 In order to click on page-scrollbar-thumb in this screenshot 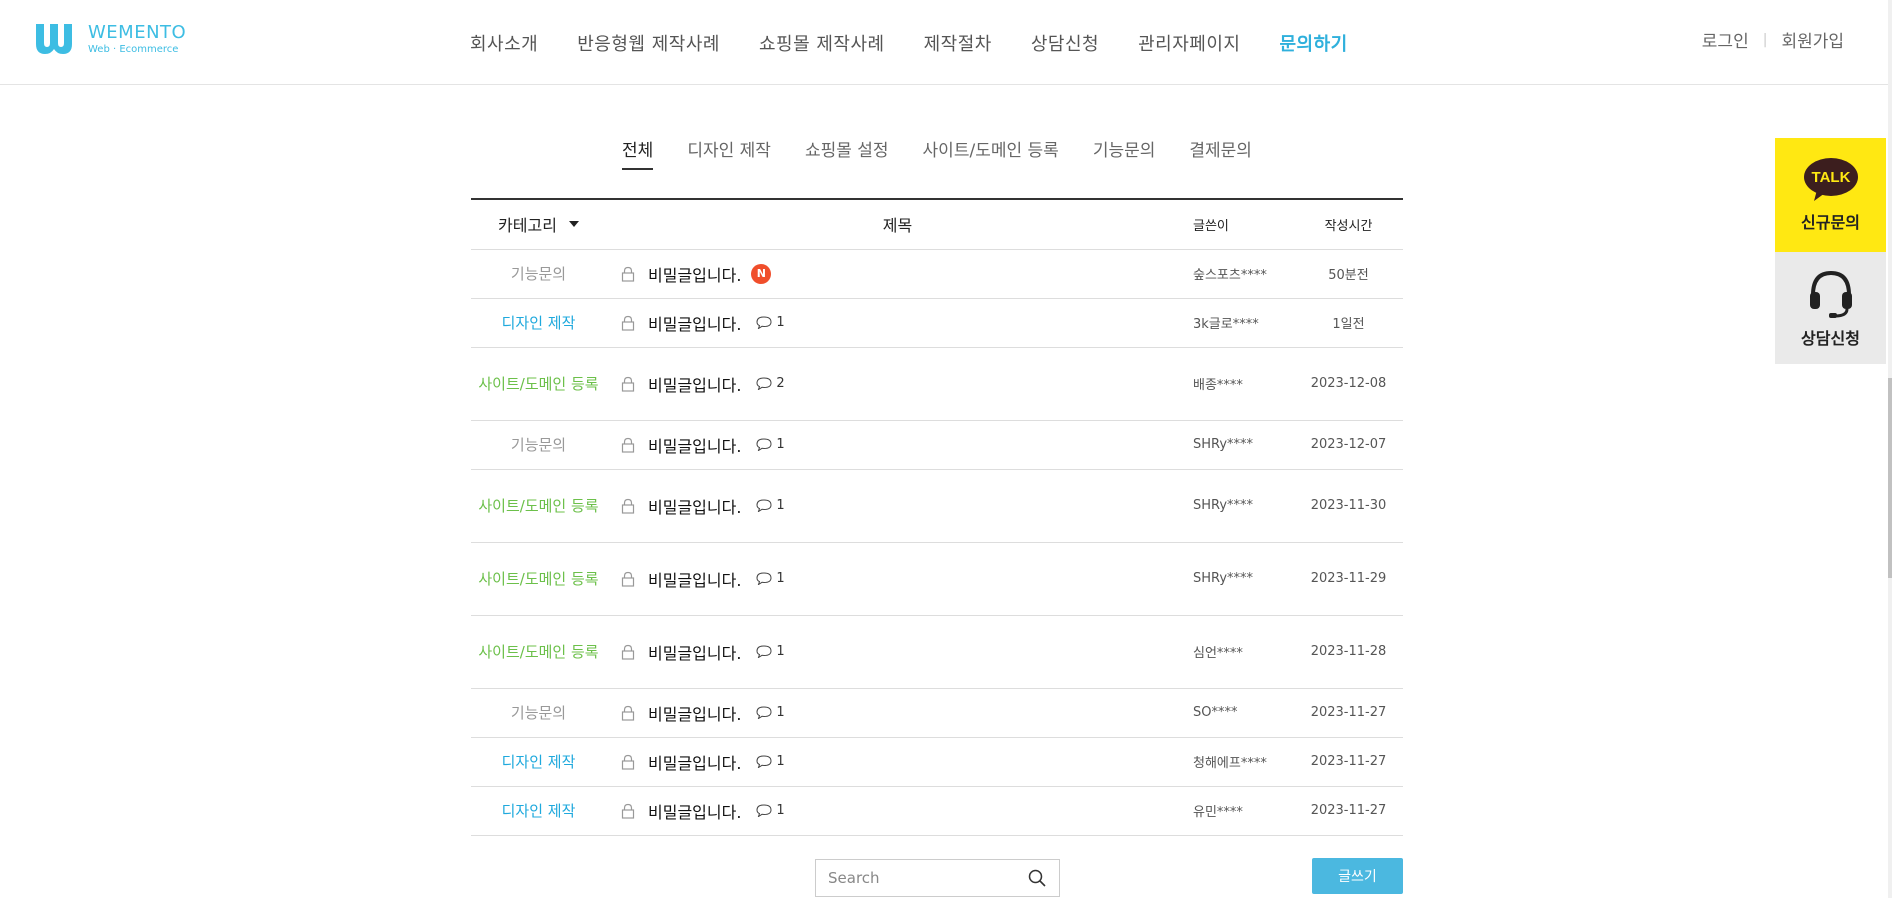, I will do `click(1890, 478)`.